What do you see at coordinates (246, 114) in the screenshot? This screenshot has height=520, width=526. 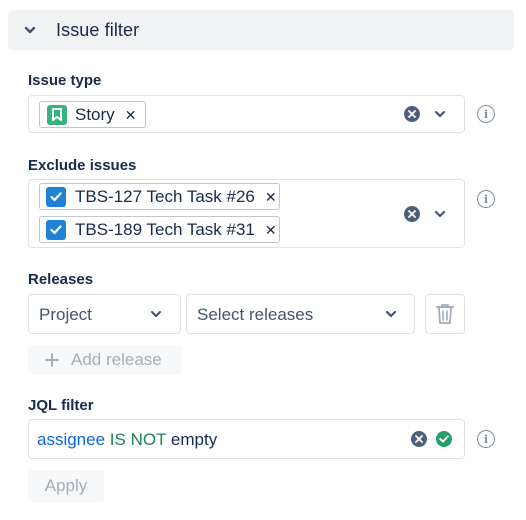 I see `issue-type-select: Story ✕` at bounding box center [246, 114].